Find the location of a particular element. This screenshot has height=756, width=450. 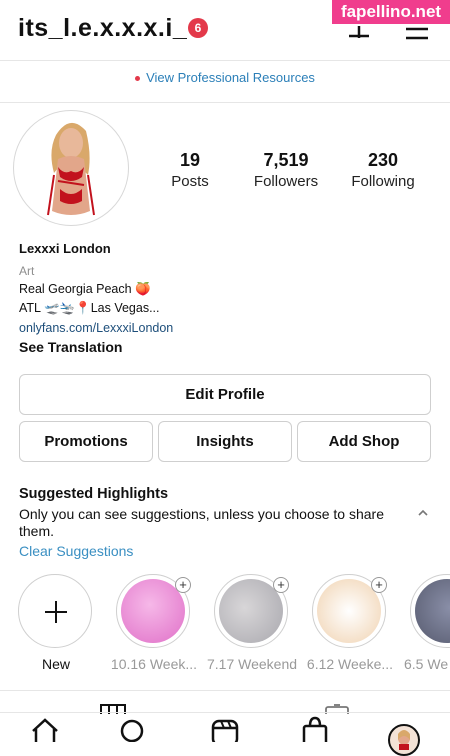

avatar-photo-icon is located at coordinates (71, 168).